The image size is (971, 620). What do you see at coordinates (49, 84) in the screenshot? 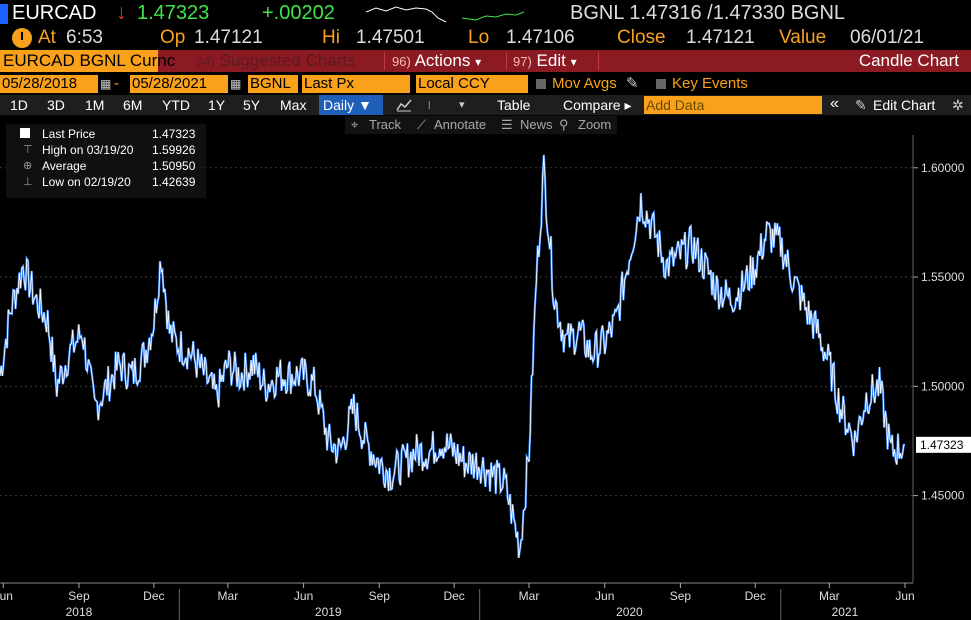
I see `start-date-field: 05/28/2018` at bounding box center [49, 84].